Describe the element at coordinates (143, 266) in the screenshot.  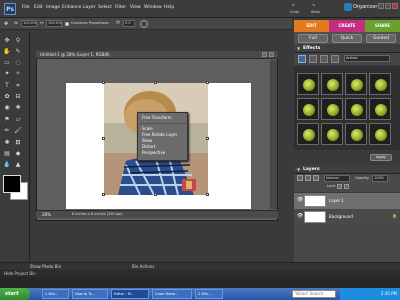
I see `bin-actions-button: Bin Actions` at that location.